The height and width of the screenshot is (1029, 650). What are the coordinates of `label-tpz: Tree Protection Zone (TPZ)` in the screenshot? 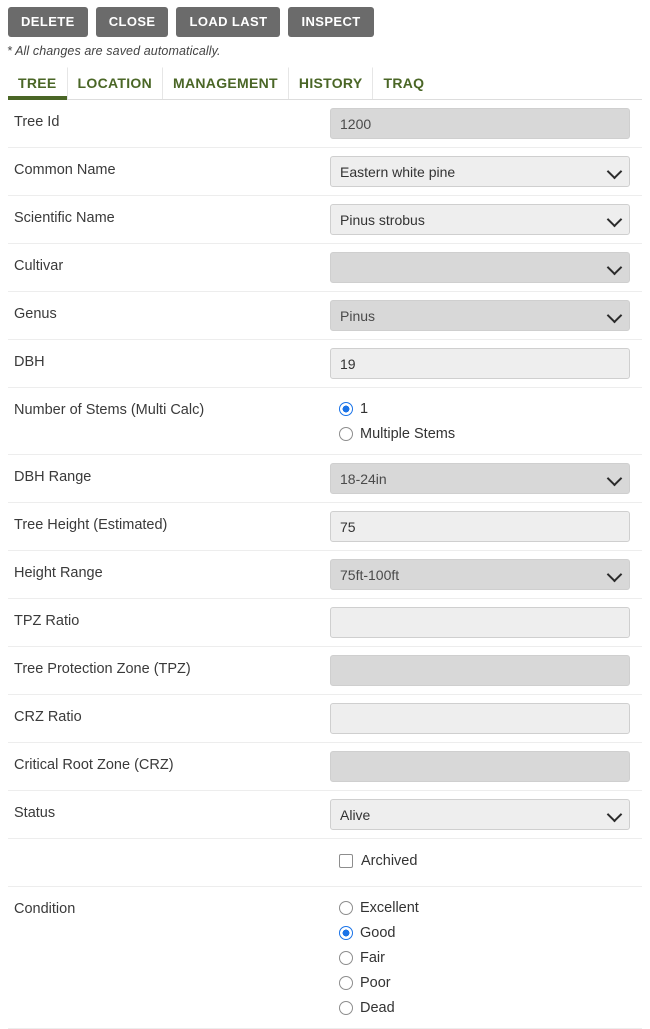 It's located at (102, 669).